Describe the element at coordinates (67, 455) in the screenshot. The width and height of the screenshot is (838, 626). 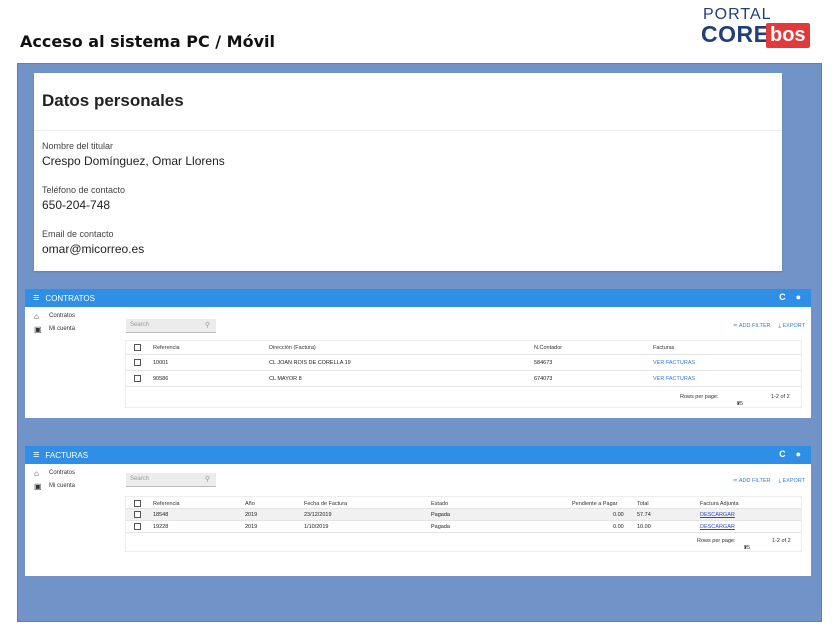
I see `facturas-title: FACTURAS` at that location.